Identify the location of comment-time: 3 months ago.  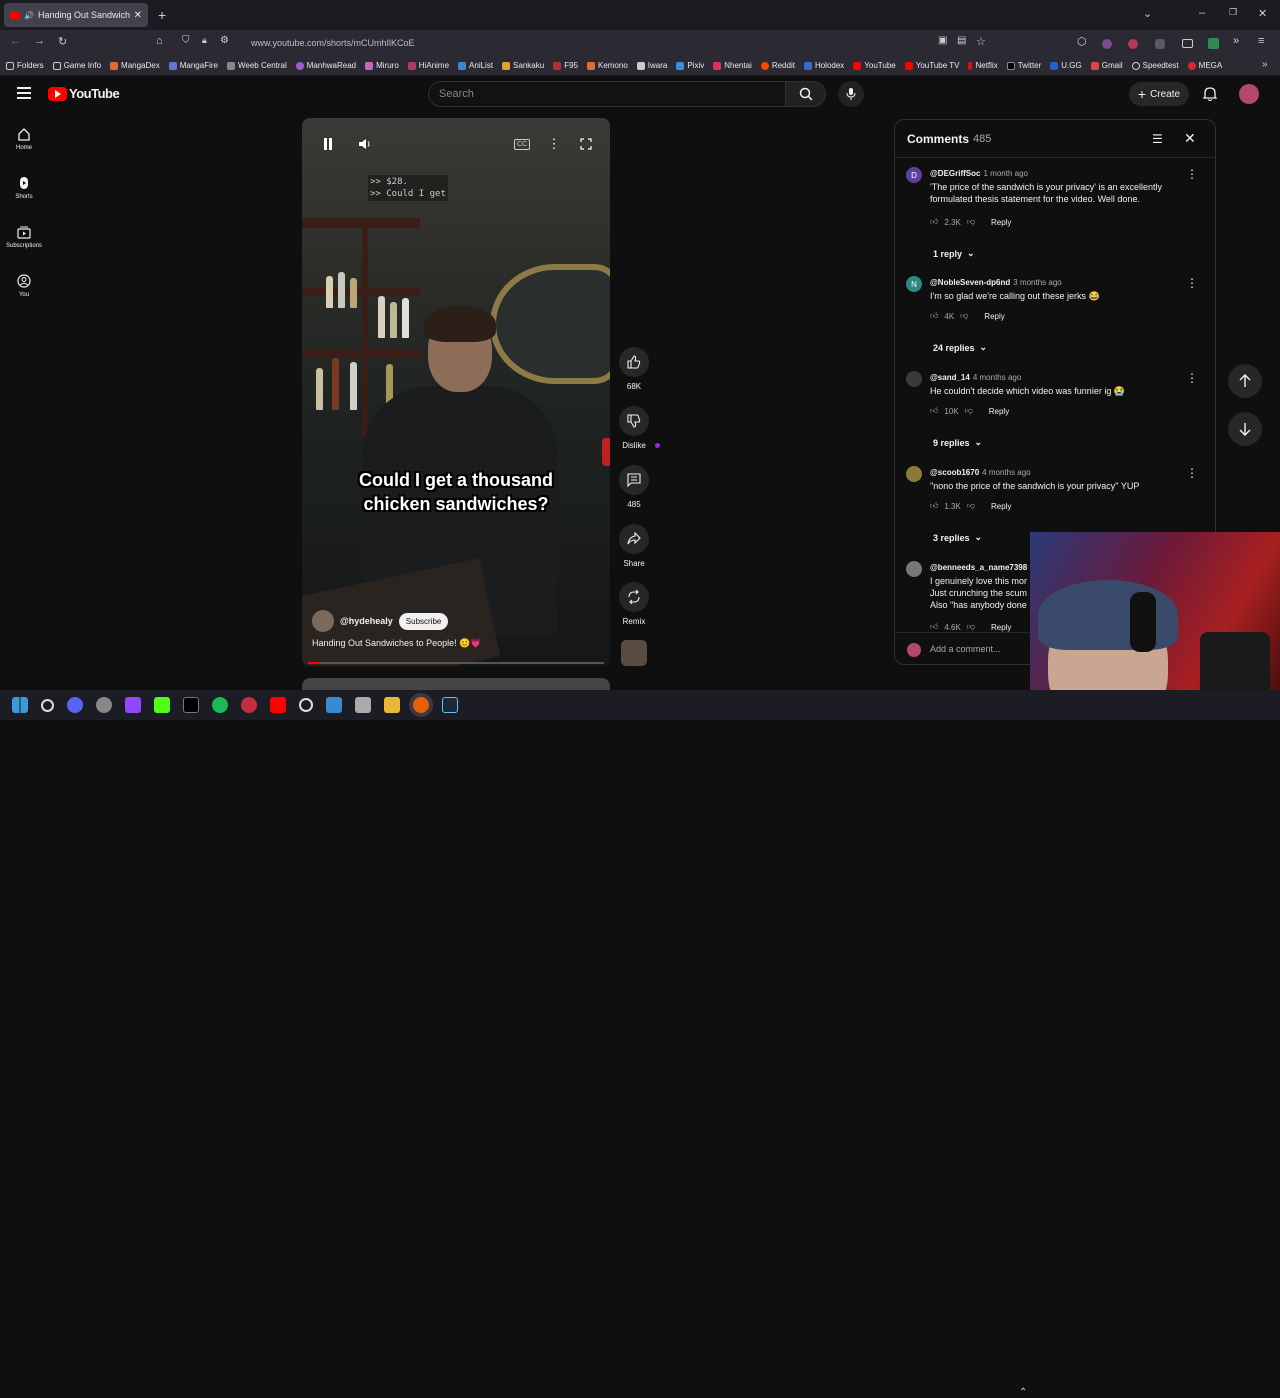
(1037, 282).